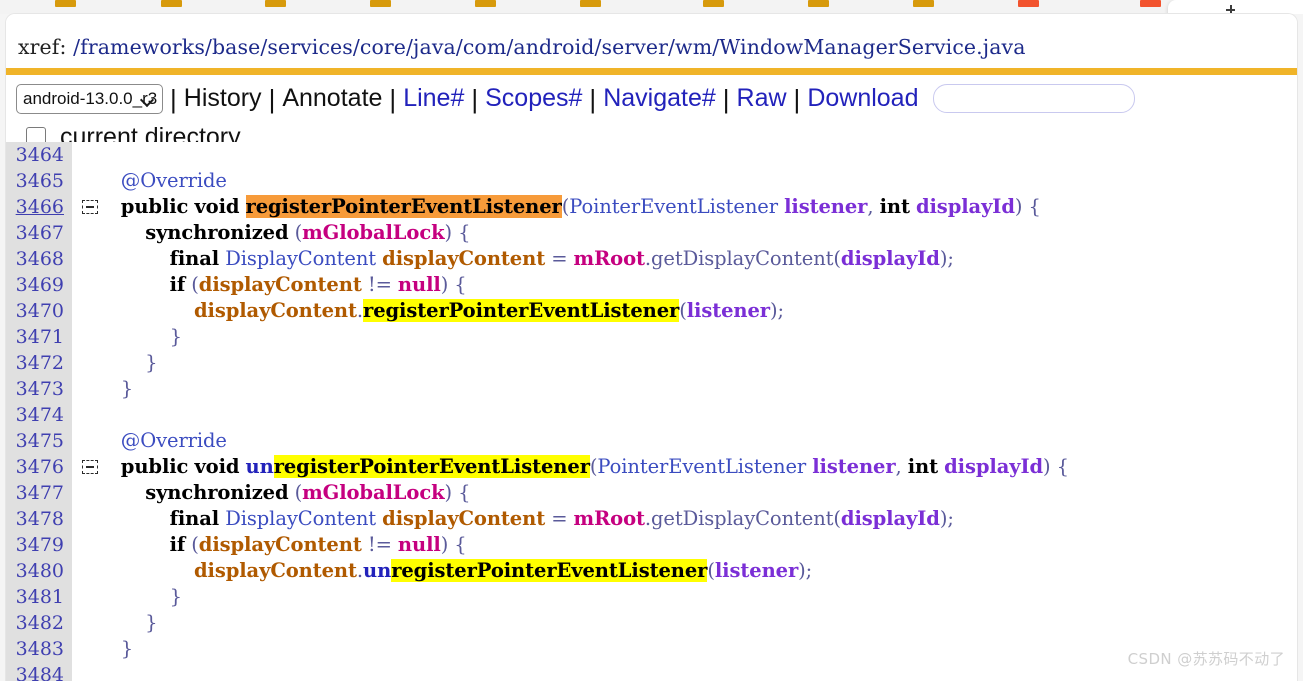 The image size is (1303, 681). I want to click on line-number: 3473, so click(35, 389).